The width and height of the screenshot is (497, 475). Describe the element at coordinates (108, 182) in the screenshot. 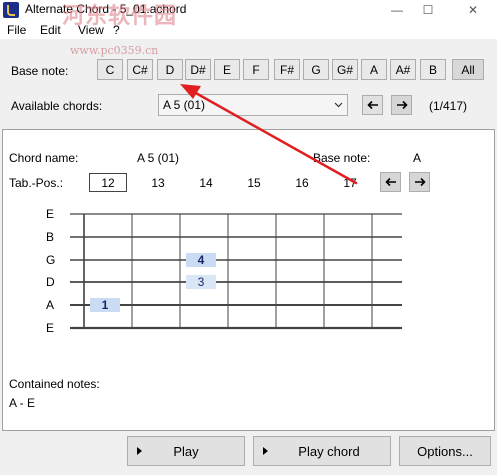

I see `tab-position-selected: 12` at that location.